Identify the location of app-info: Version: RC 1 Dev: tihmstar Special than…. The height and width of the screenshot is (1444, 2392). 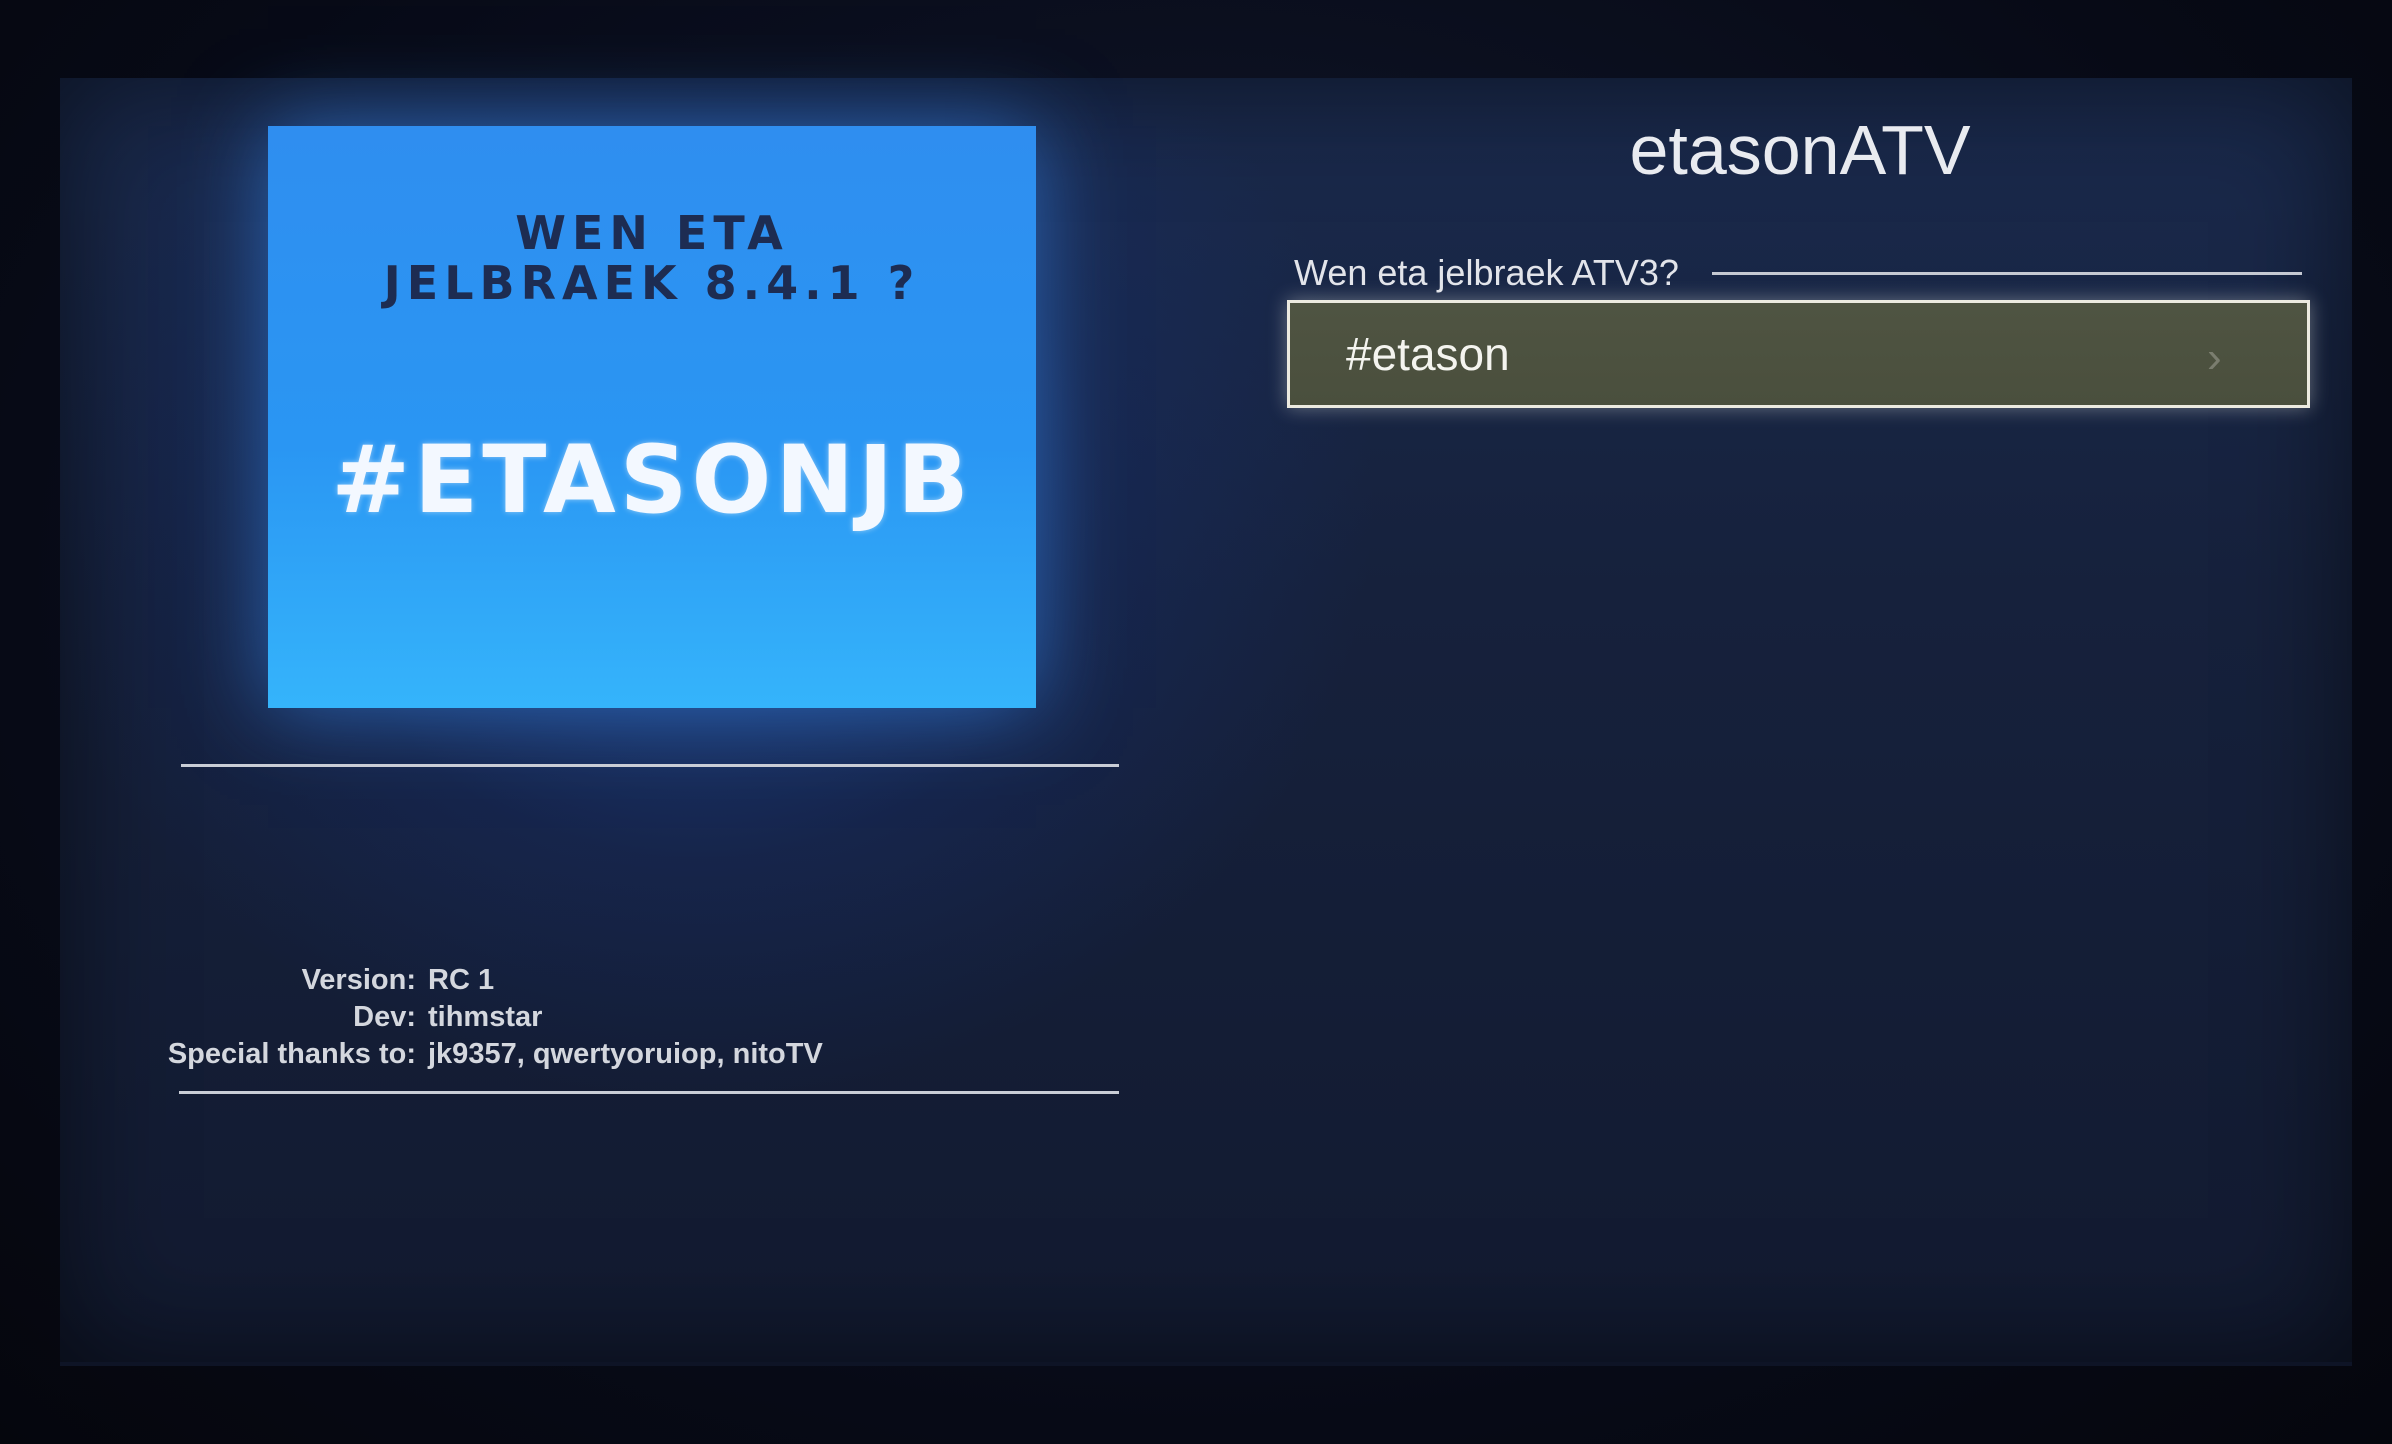
(600, 1017).